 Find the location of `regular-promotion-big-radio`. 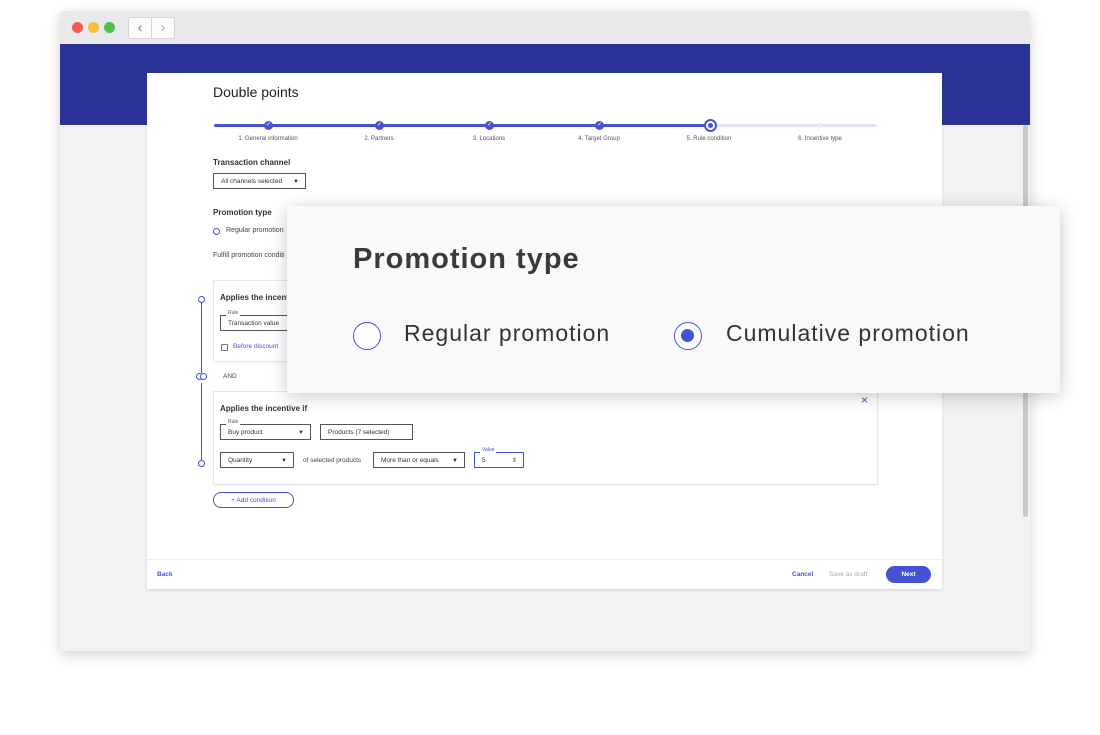

regular-promotion-big-radio is located at coordinates (367, 336).